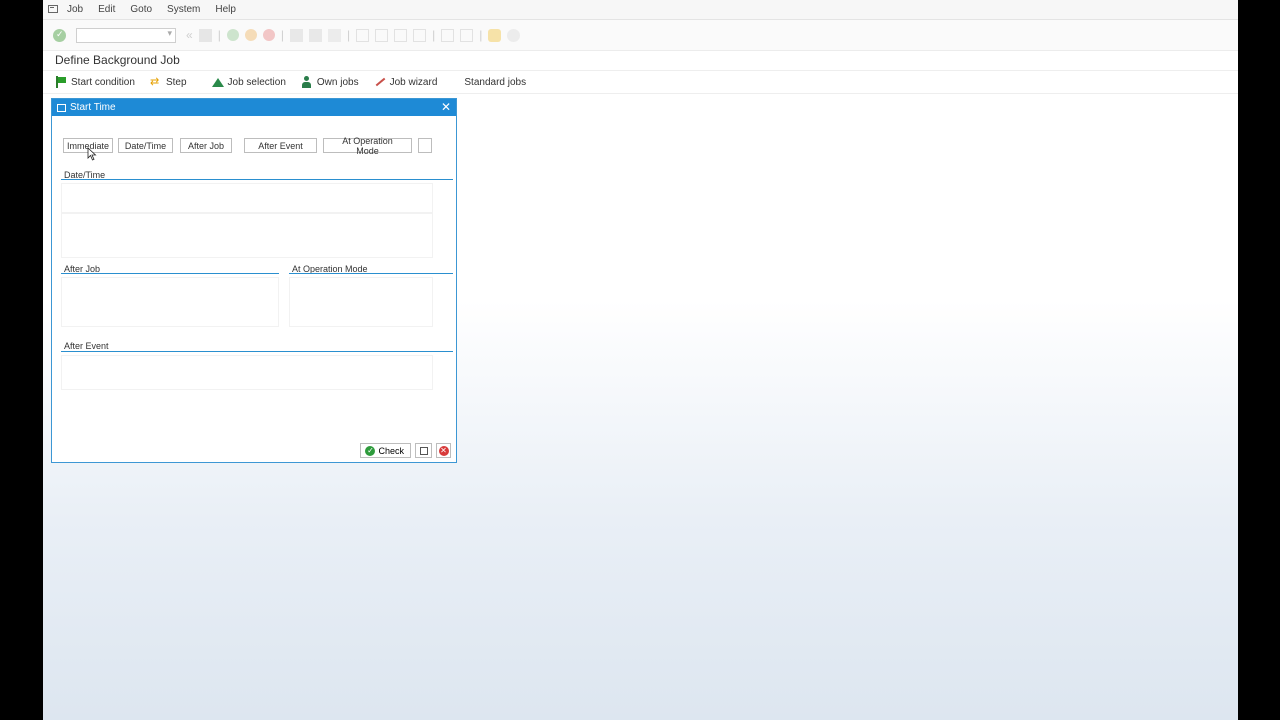 The height and width of the screenshot is (720, 1280). Describe the element at coordinates (141, 9) in the screenshot. I see `menu-goto: Goto` at that location.